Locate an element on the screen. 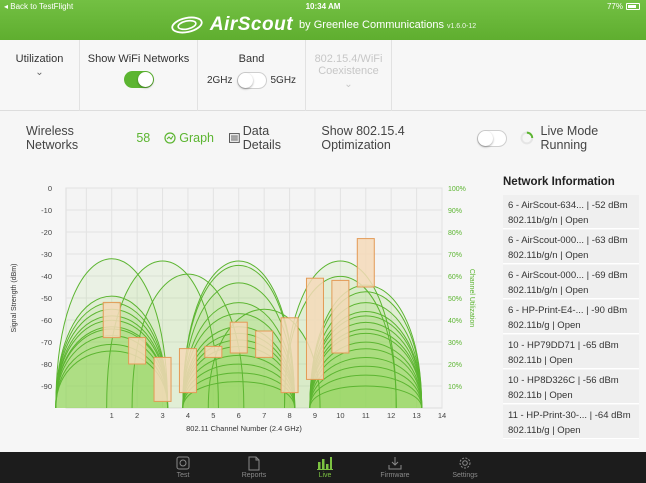  tab-settings: Settings is located at coordinates (465, 466).